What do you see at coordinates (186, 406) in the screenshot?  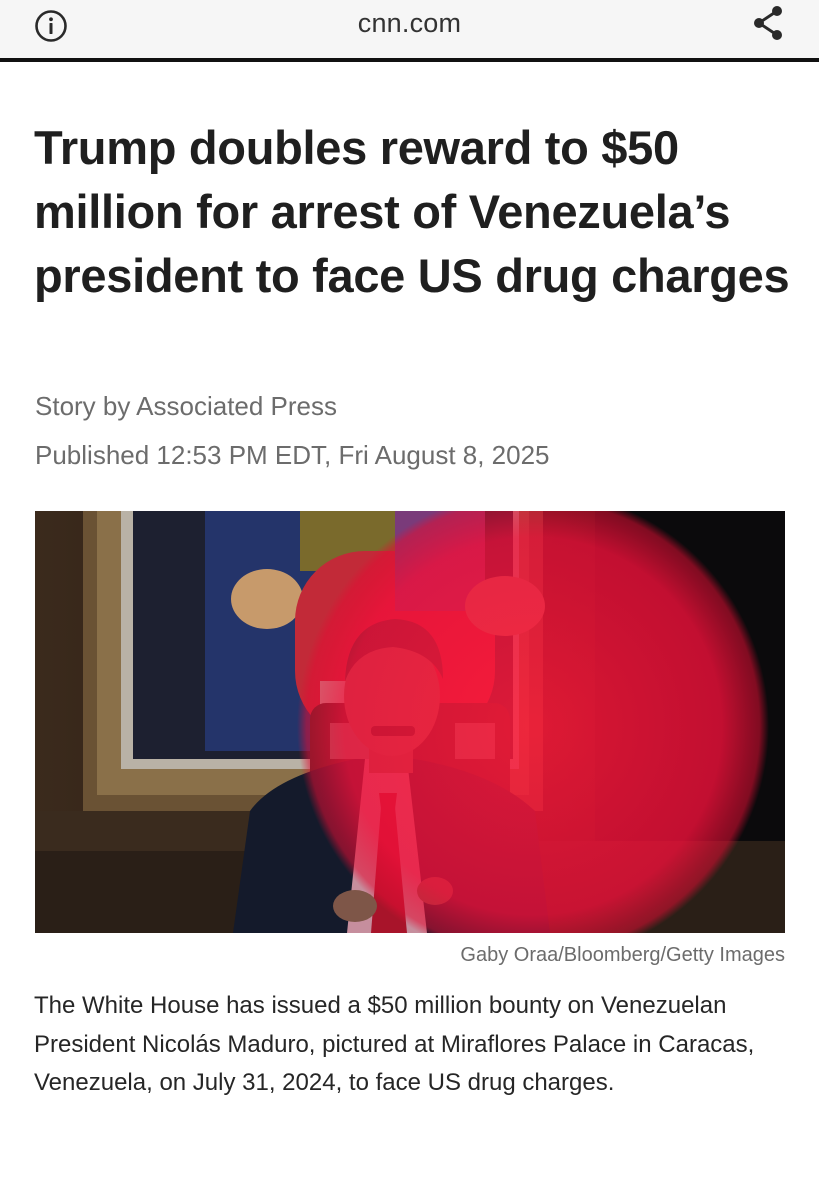 I see `article-byline: Story by Associated Press` at bounding box center [186, 406].